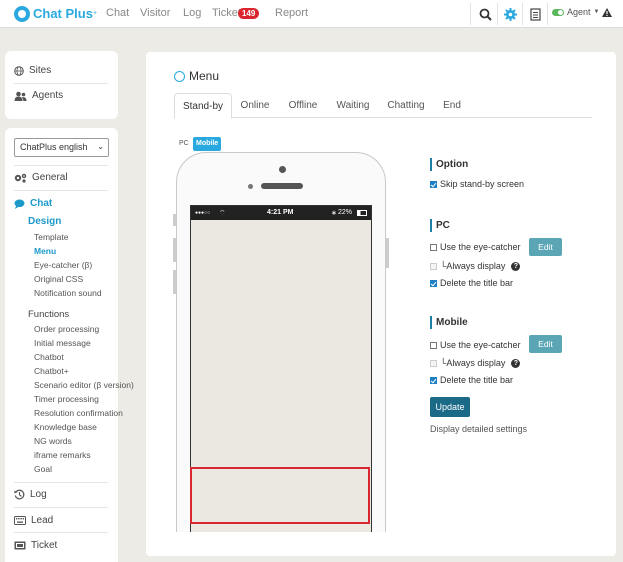 The image size is (623, 562). I want to click on device-tab-mobile: Mobile, so click(207, 144).